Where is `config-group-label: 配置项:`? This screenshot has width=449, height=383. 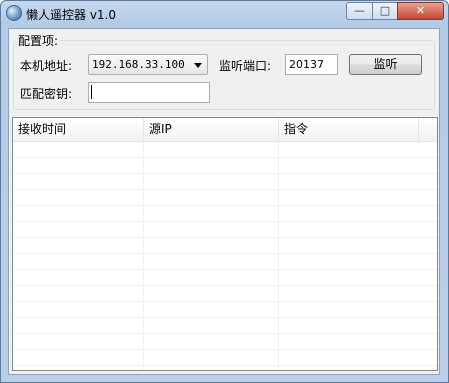
config-group-label: 配置项: is located at coordinates (38, 40).